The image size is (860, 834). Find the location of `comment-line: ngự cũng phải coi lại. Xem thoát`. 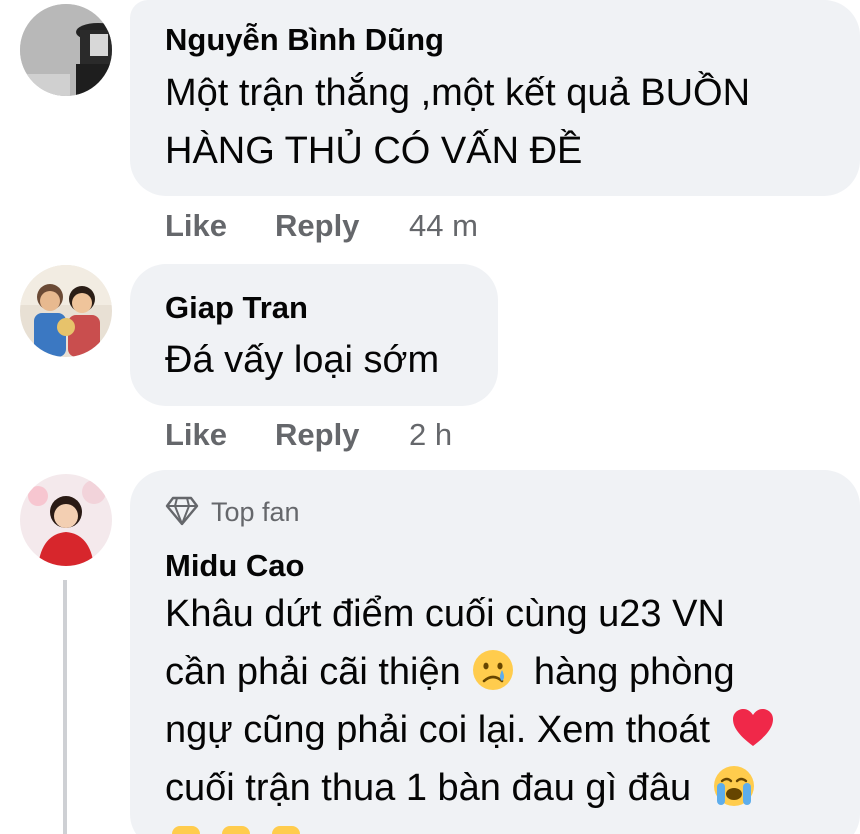

comment-line: ngự cũng phải coi lại. Xem thoát is located at coordinates (470, 730).